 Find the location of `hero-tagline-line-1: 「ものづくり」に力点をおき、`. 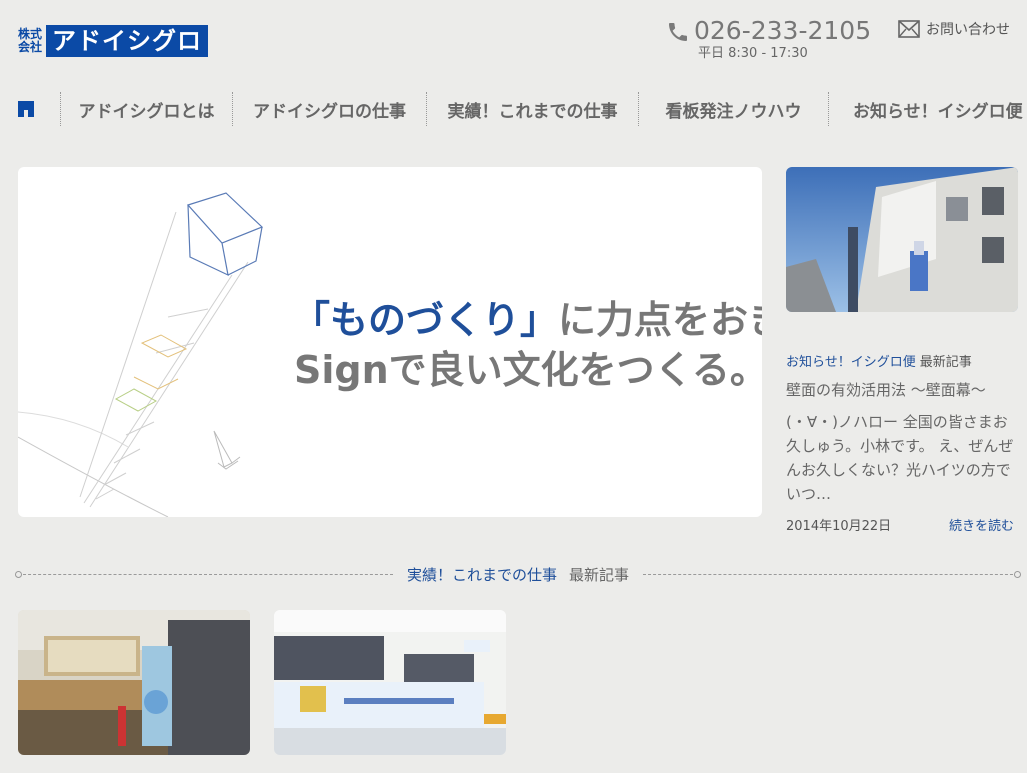

hero-tagline-line-1: 「ものづくり」に力点をおき、 is located at coordinates (527, 316).